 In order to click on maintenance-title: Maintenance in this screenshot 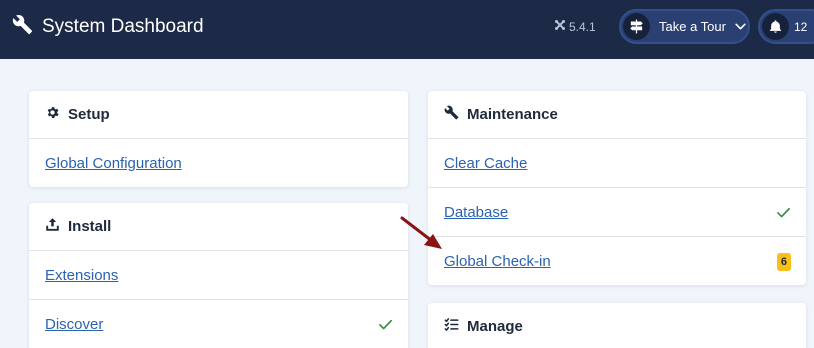, I will do `click(512, 114)`.